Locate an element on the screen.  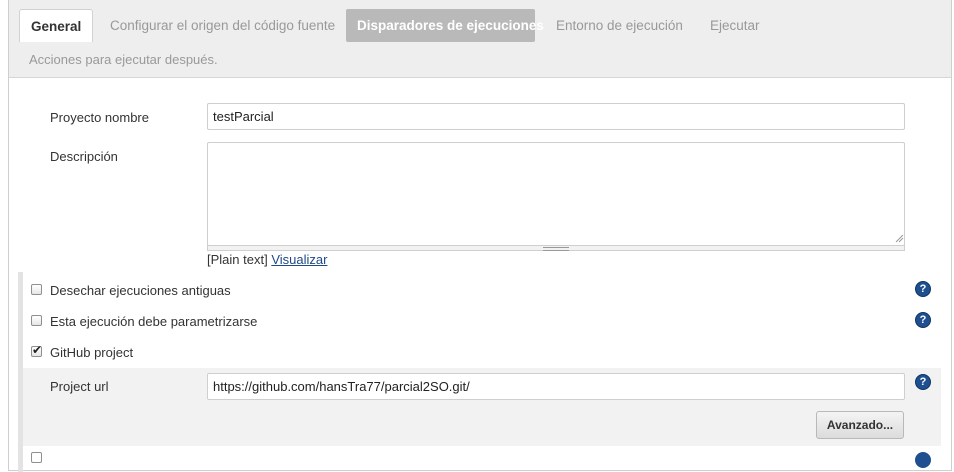
github-project-checkbox: ✔ is located at coordinates (37, 350).